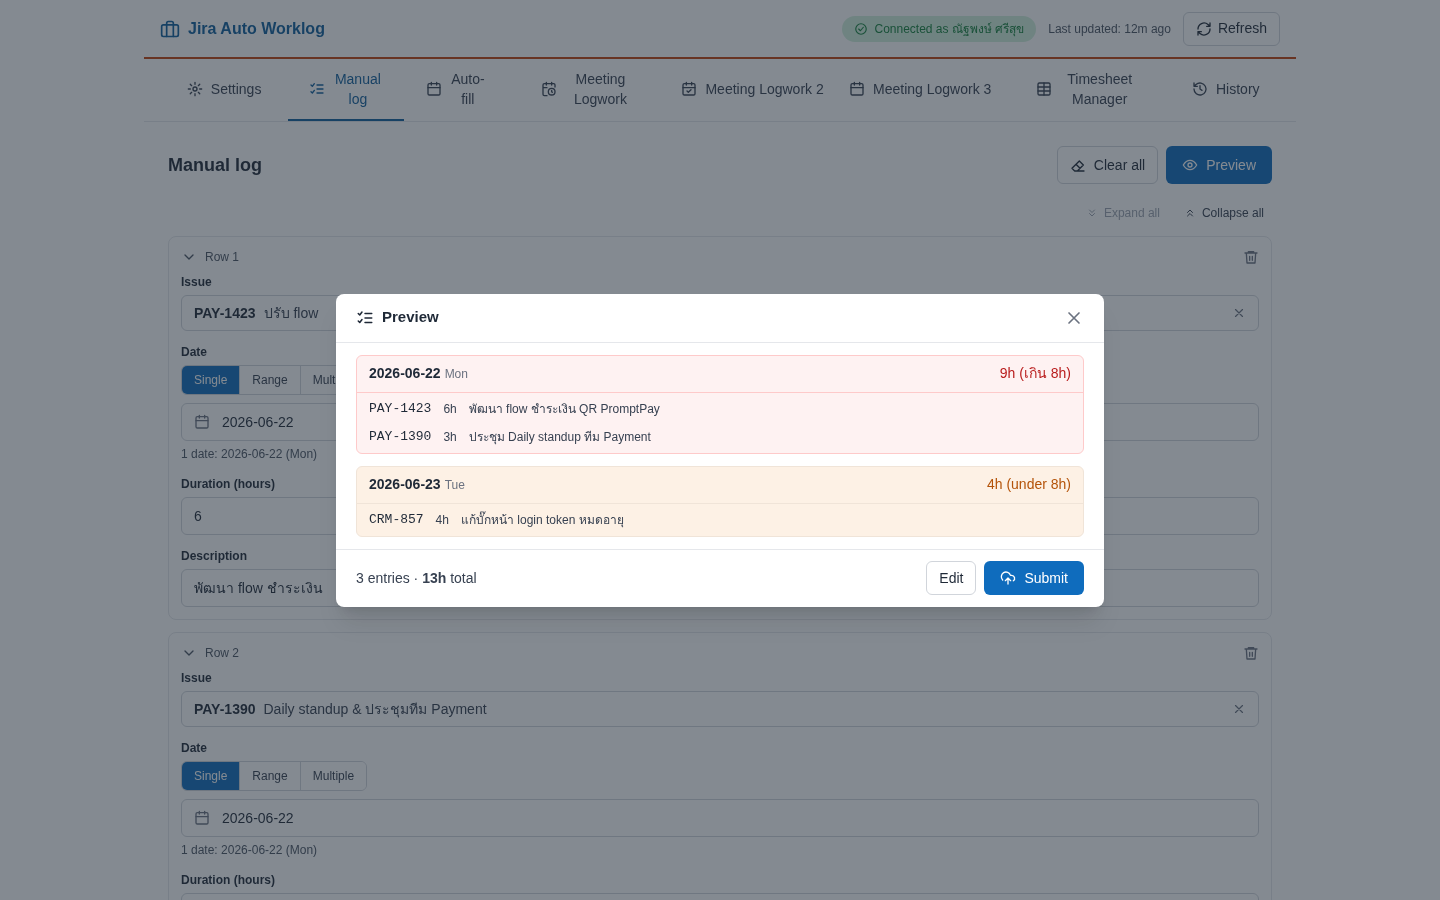 The image size is (1440, 900). Describe the element at coordinates (400, 408) in the screenshot. I see `entry-key: PAY-1423` at that location.